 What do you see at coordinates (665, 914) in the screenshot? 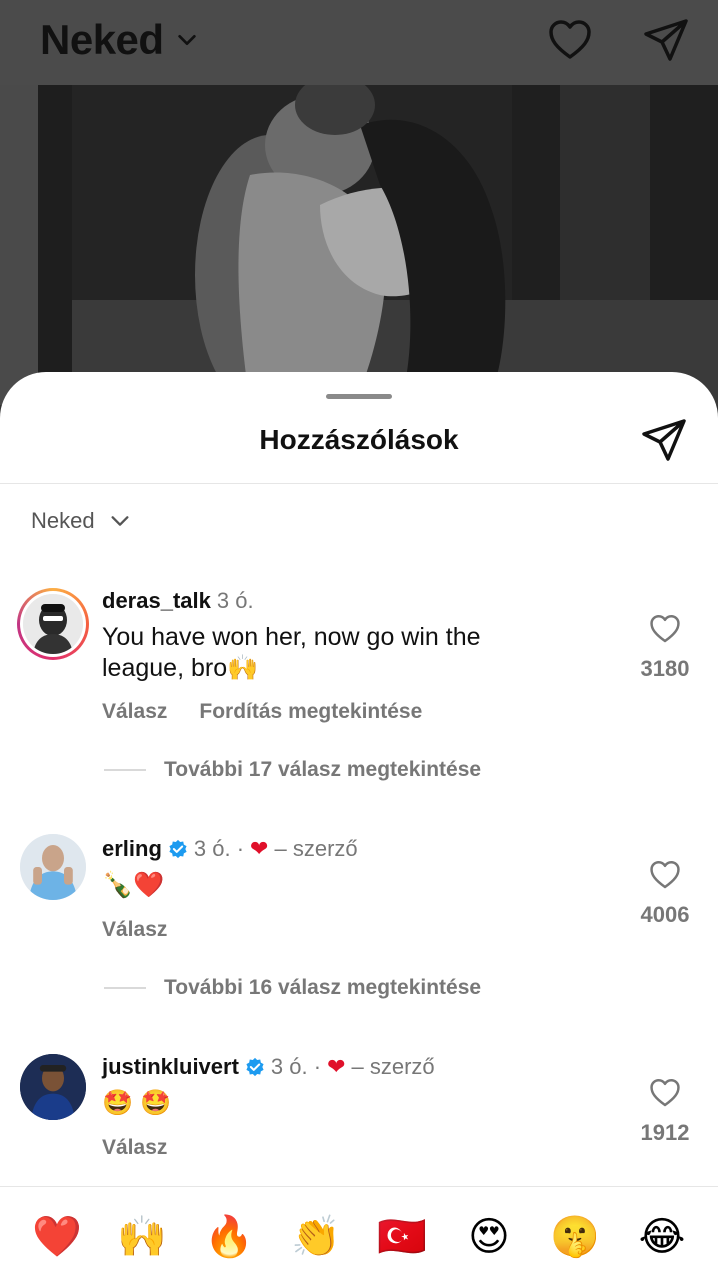
I see `like-count: 4006` at bounding box center [665, 914].